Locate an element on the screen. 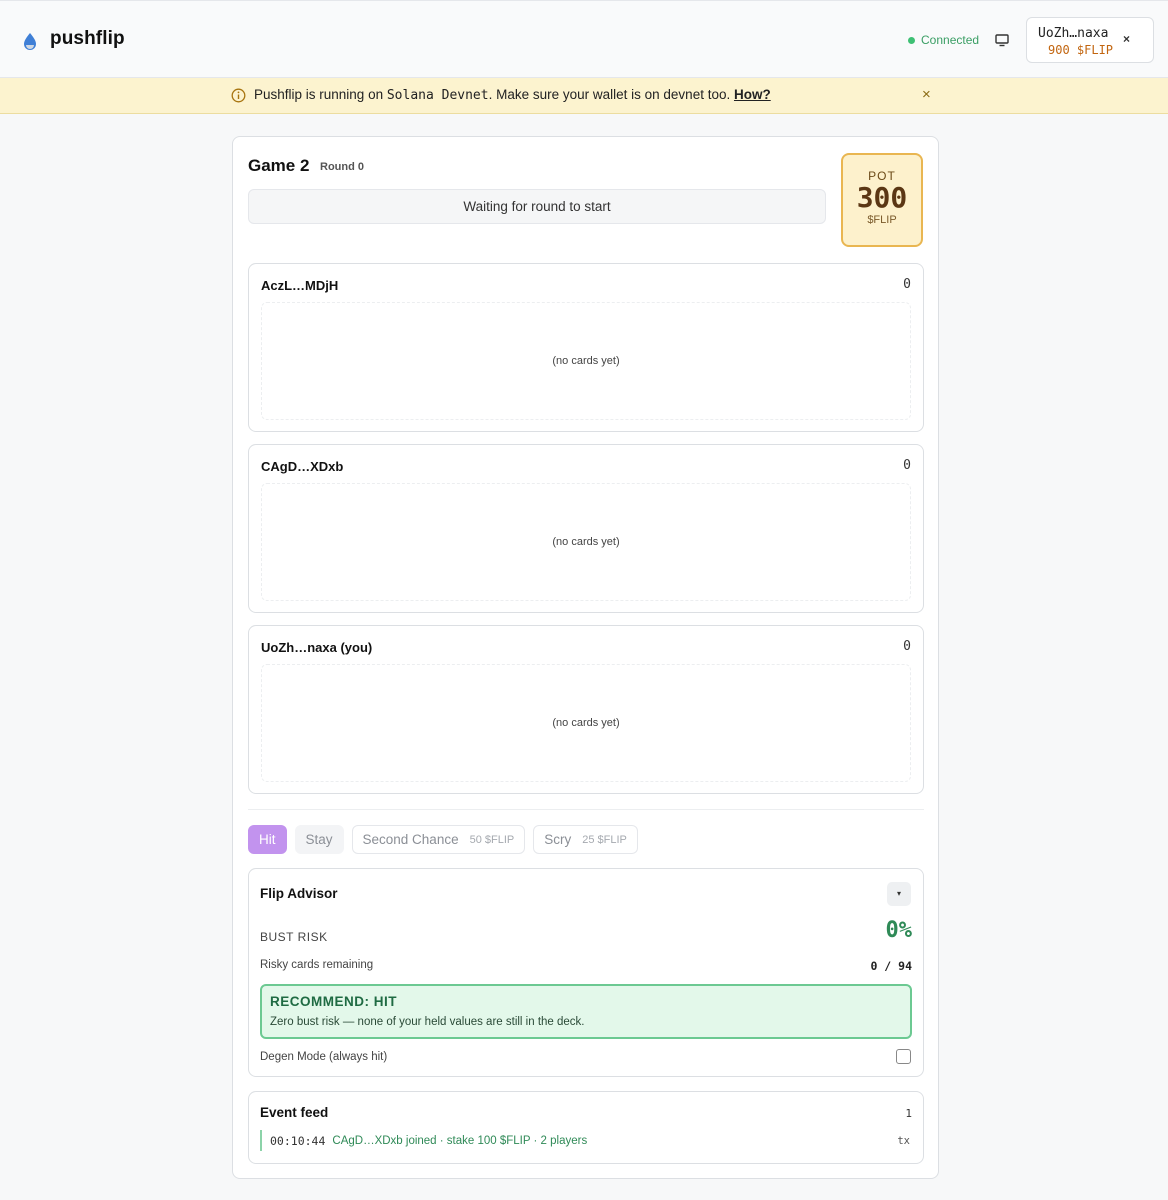  scry-cost: 25 $FLIP is located at coordinates (604, 839).